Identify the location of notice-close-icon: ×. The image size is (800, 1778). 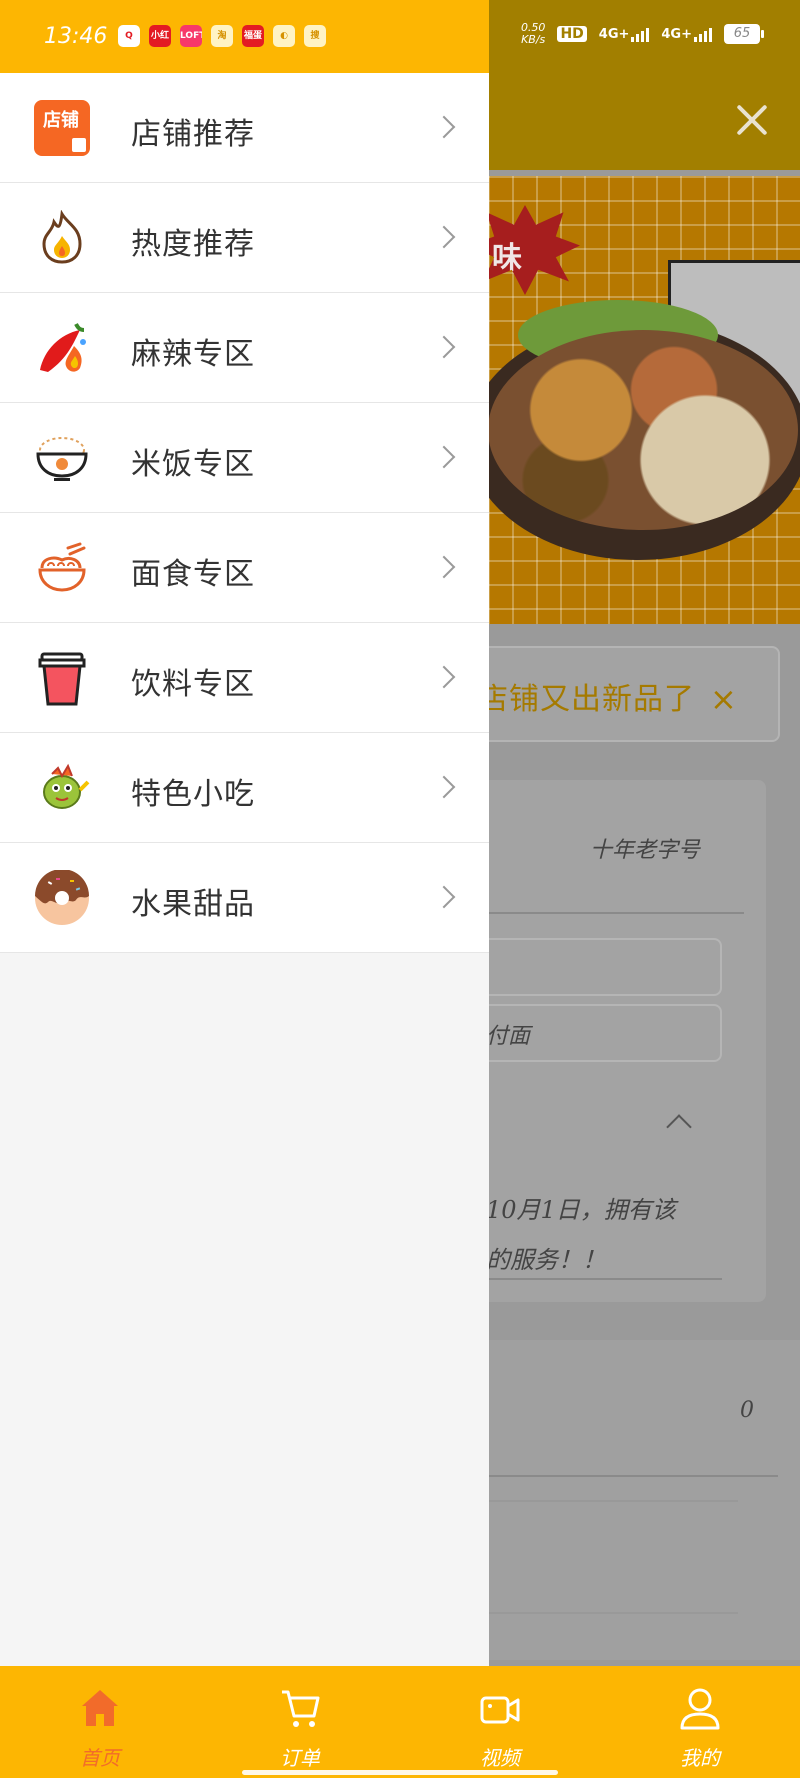
(723, 699).